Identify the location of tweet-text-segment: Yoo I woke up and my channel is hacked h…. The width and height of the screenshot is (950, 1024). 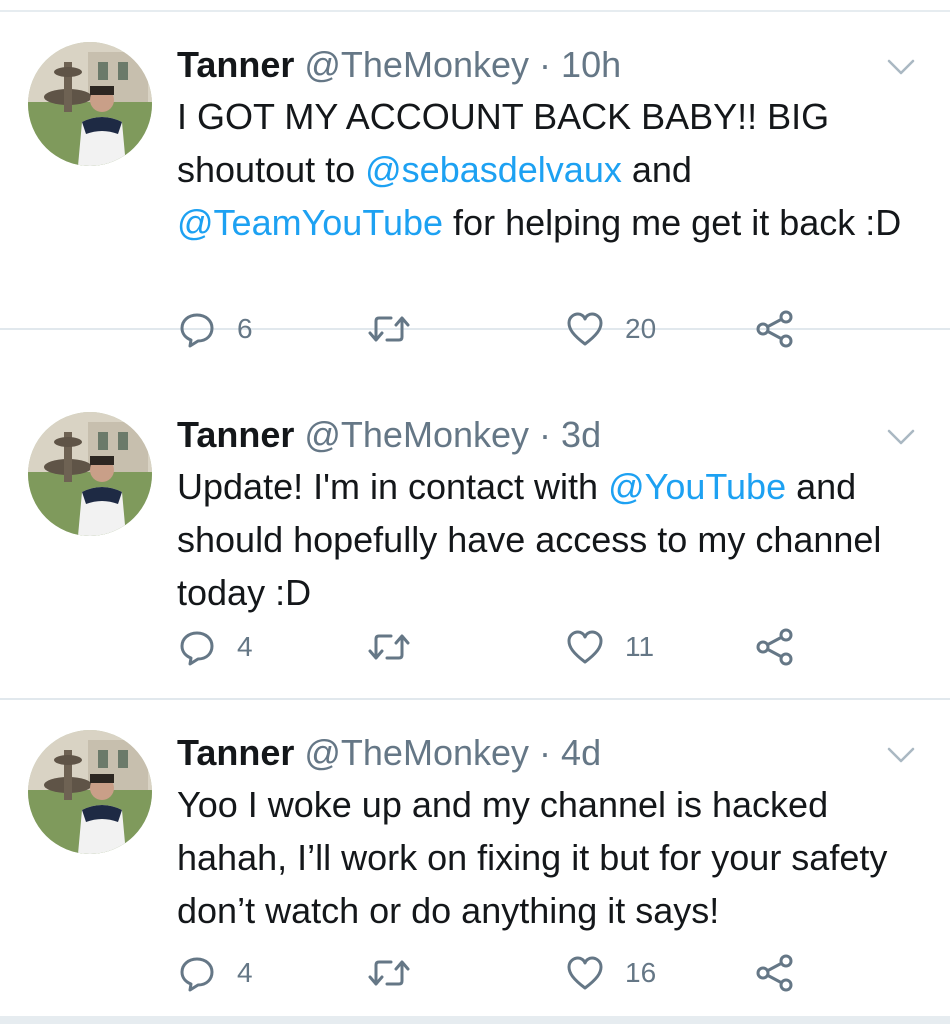
(532, 857).